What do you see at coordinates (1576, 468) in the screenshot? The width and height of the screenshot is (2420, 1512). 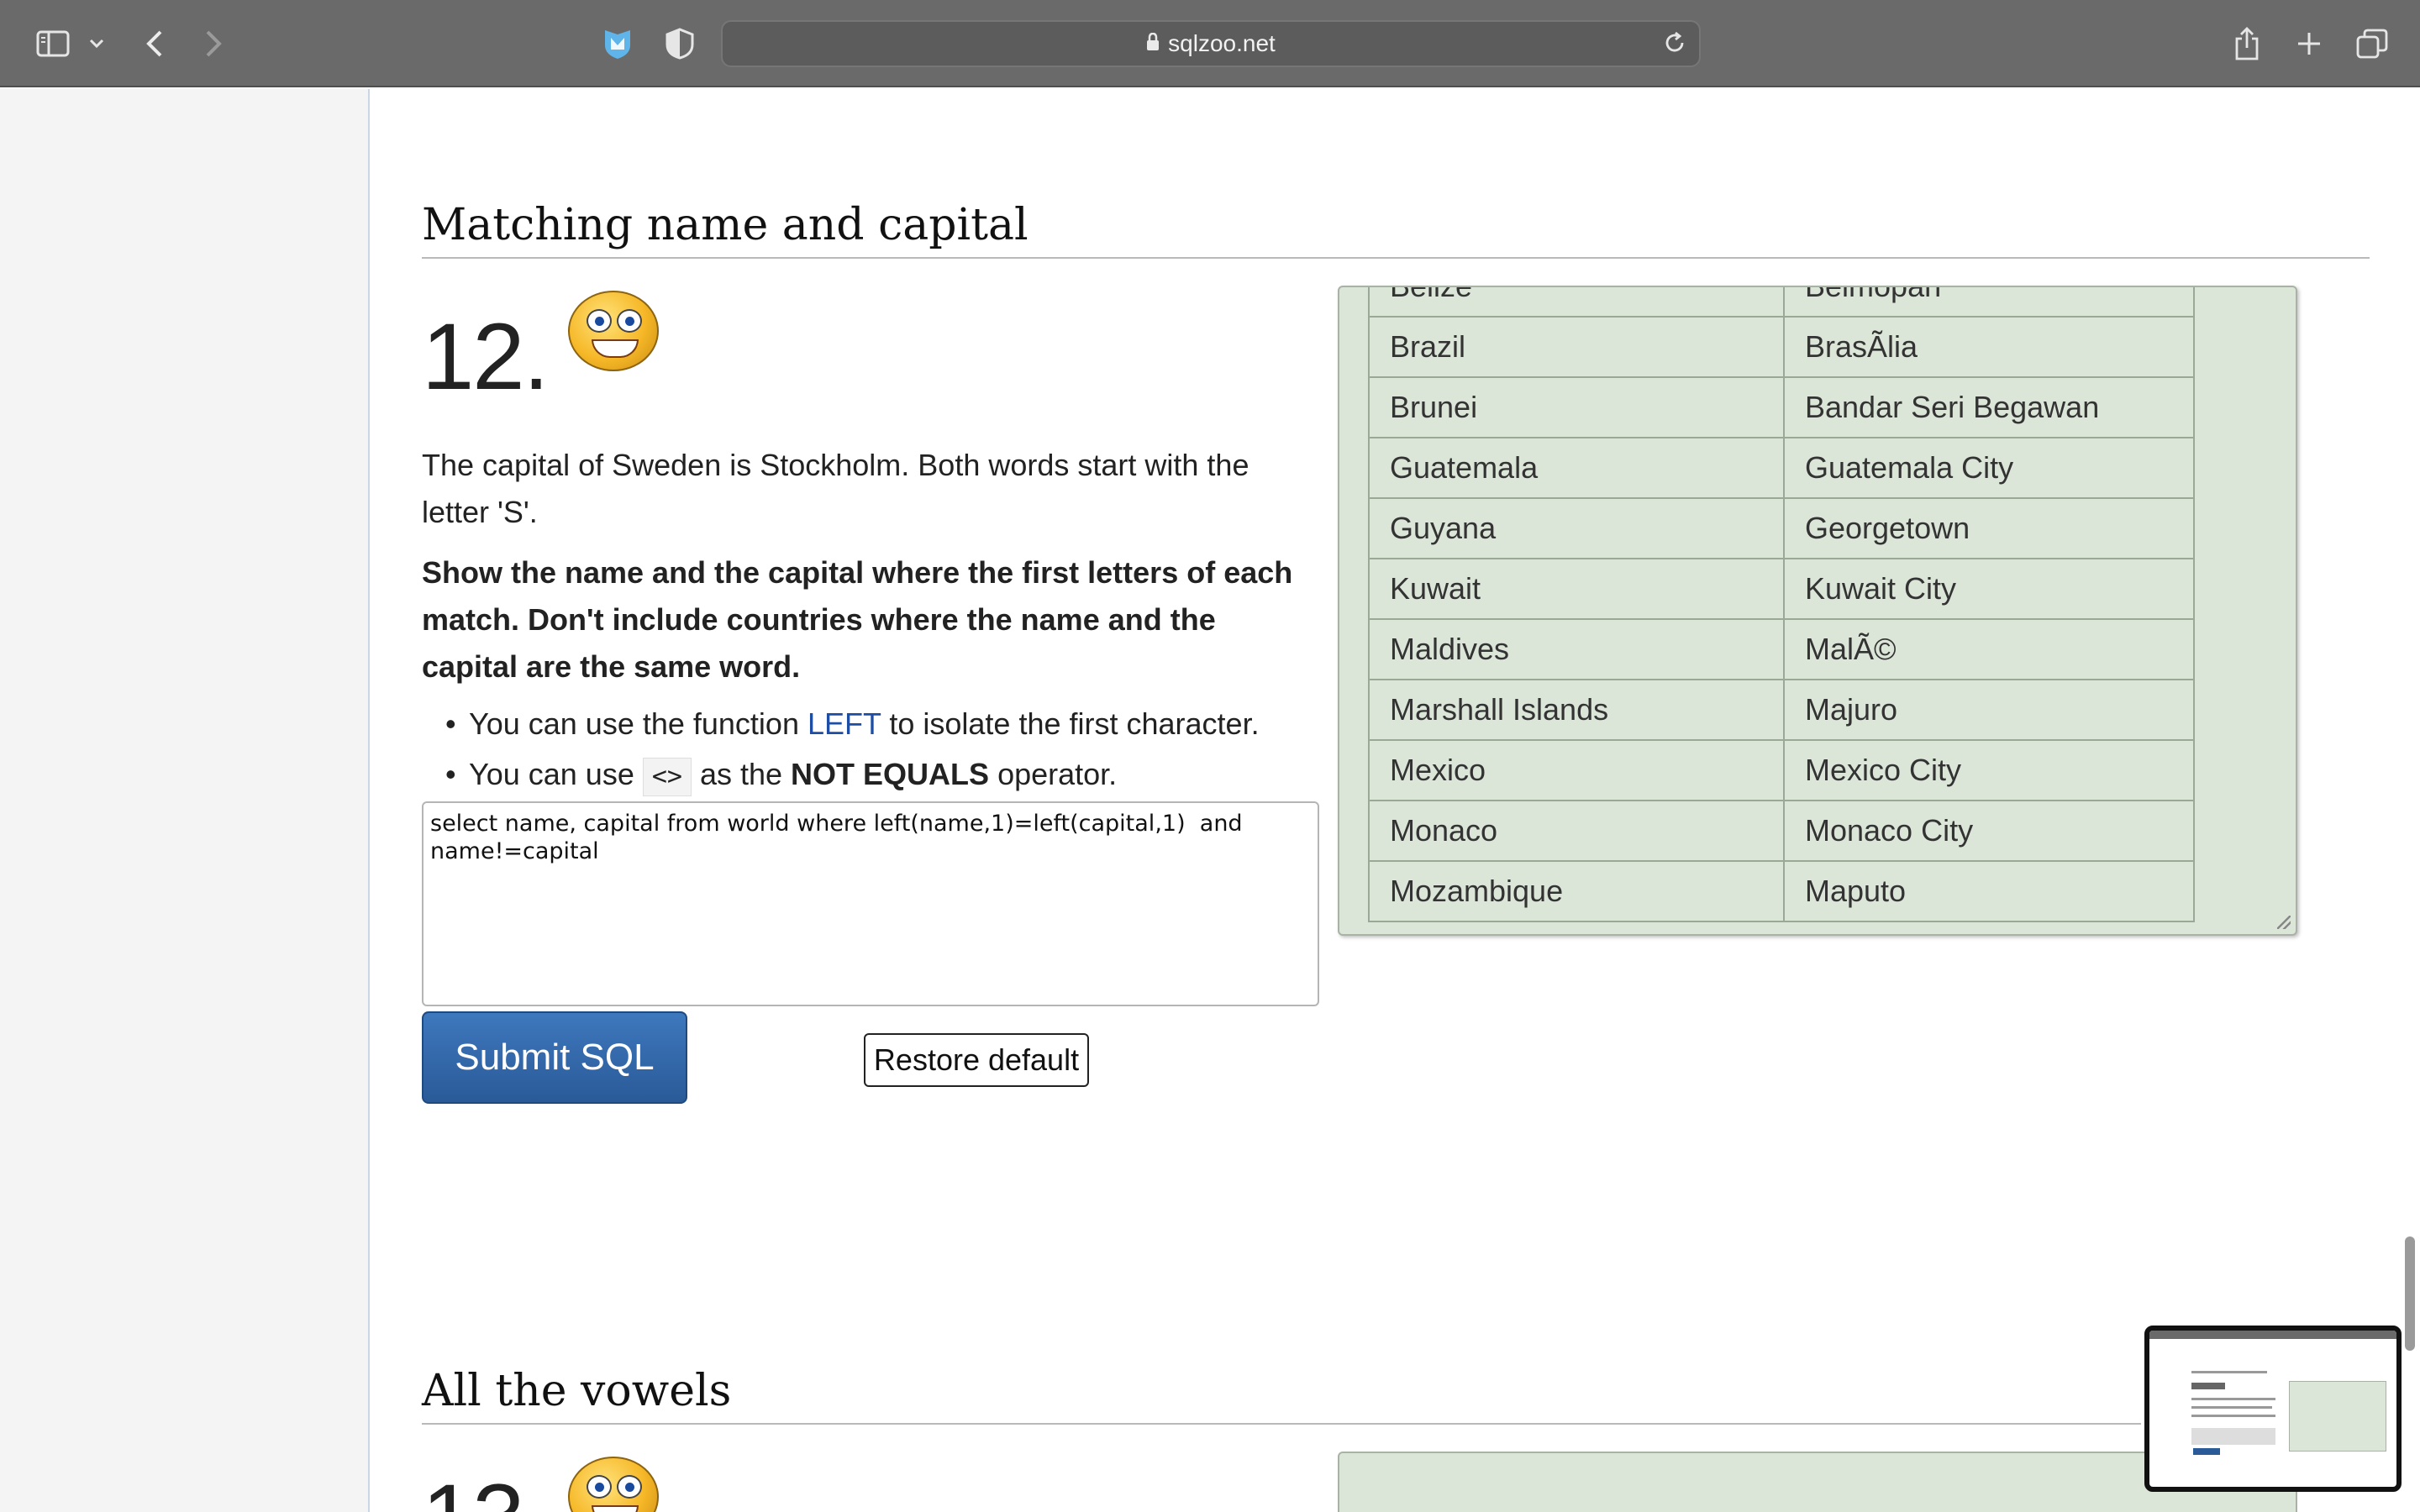 I see `country-name-cell: Guatemala` at bounding box center [1576, 468].